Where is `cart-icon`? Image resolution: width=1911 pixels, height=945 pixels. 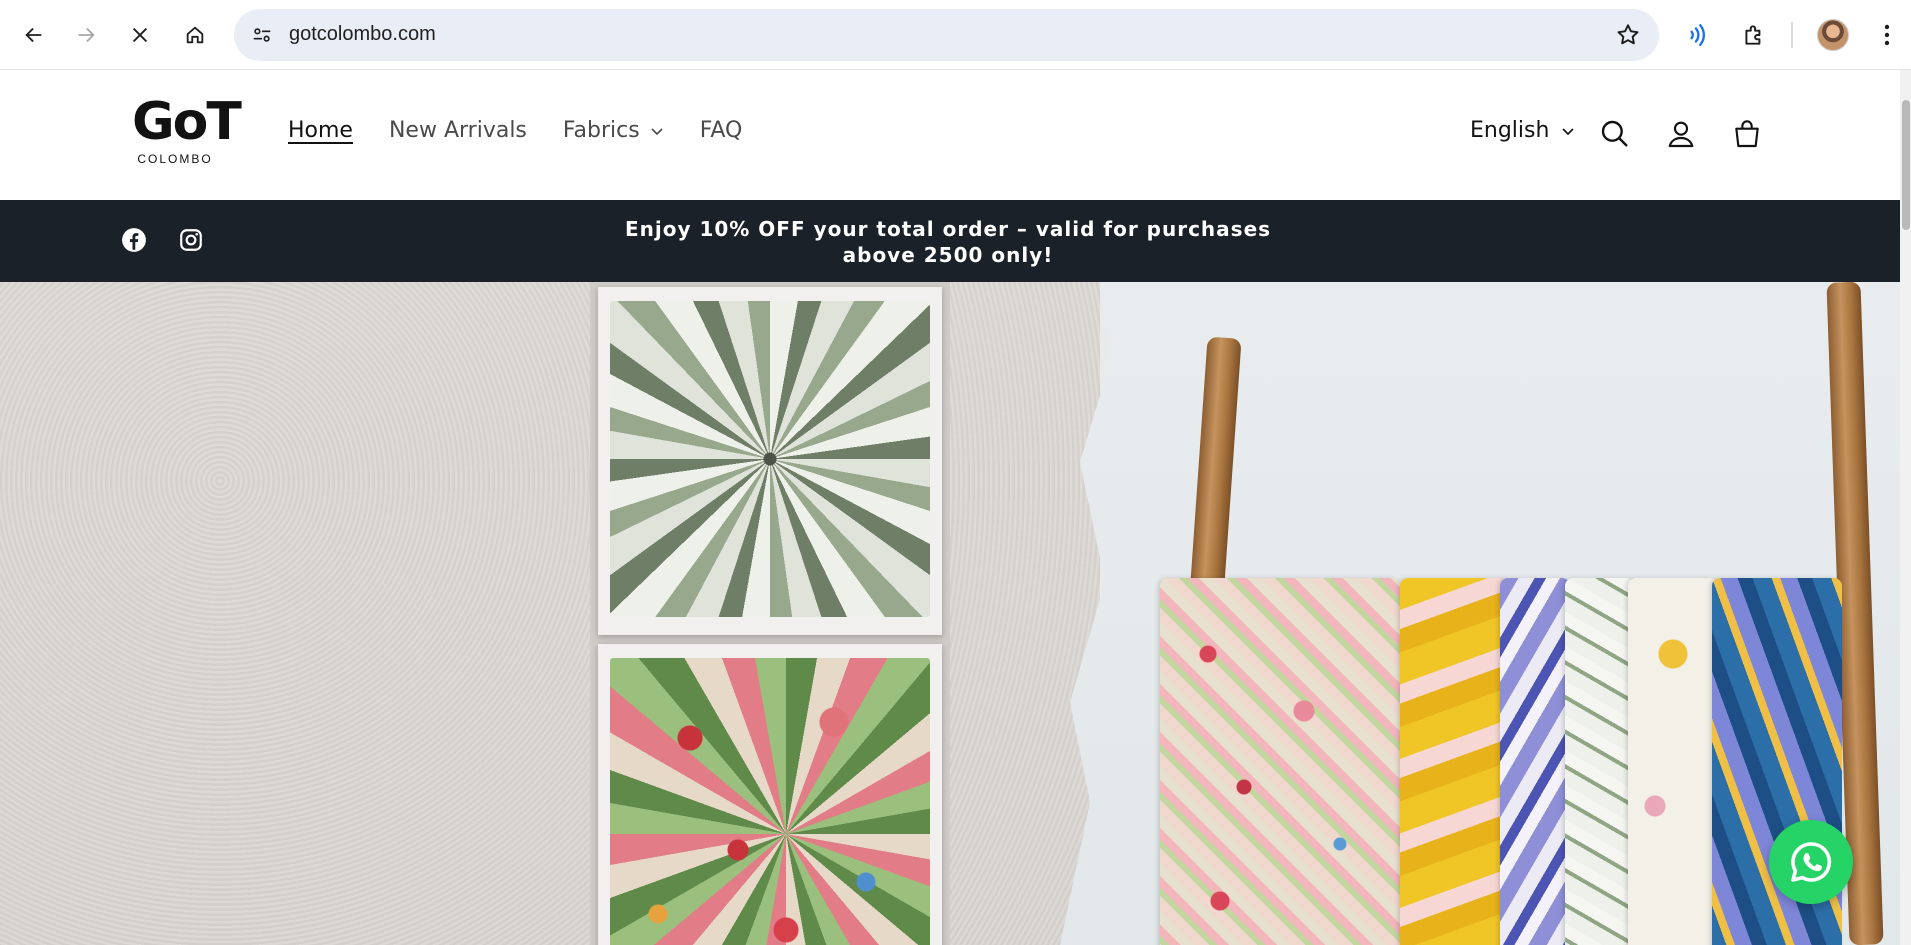
cart-icon is located at coordinates (1747, 134).